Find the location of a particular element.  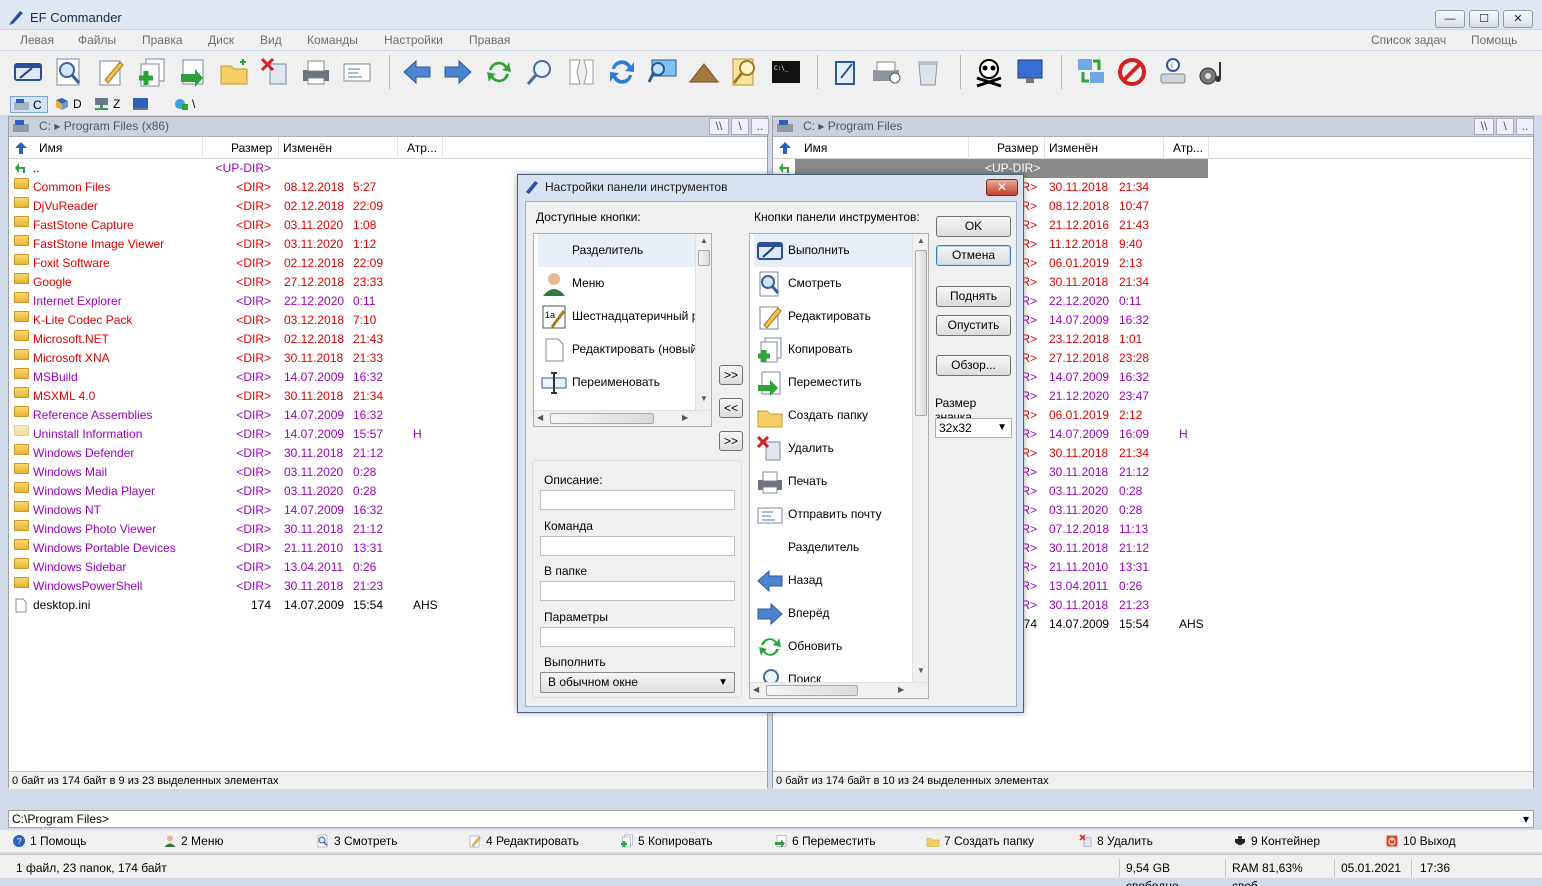

fkey-button-2: 2 Меню is located at coordinates (193, 841).